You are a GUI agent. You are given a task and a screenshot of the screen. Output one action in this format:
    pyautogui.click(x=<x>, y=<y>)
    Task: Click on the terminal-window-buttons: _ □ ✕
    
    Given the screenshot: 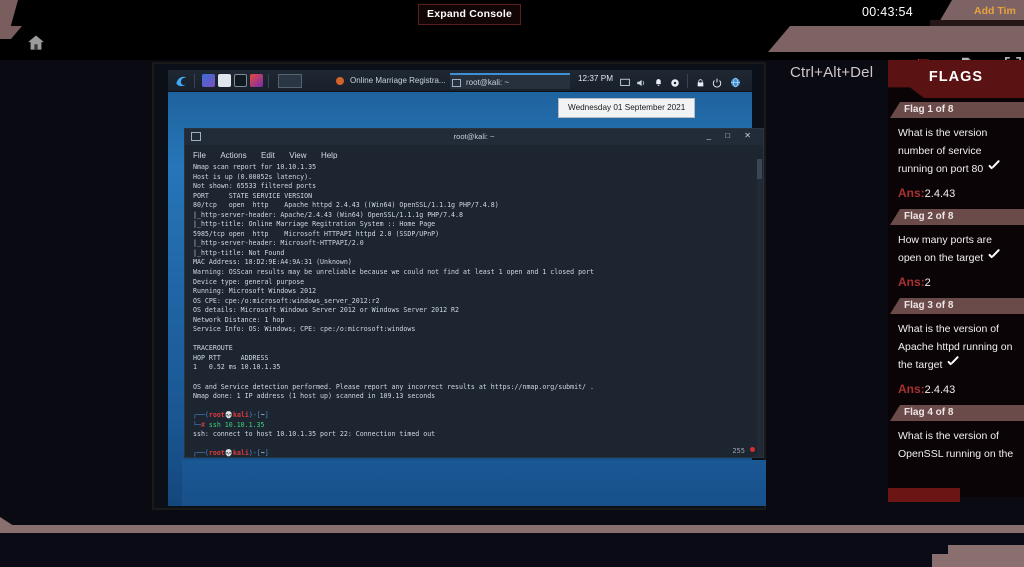 What is the action you would take?
    pyautogui.click(x=732, y=135)
    